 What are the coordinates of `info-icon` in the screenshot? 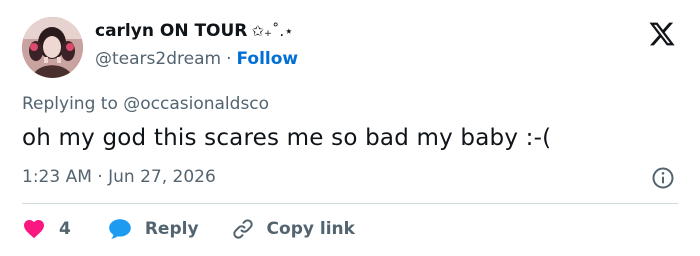 It's located at (663, 178).